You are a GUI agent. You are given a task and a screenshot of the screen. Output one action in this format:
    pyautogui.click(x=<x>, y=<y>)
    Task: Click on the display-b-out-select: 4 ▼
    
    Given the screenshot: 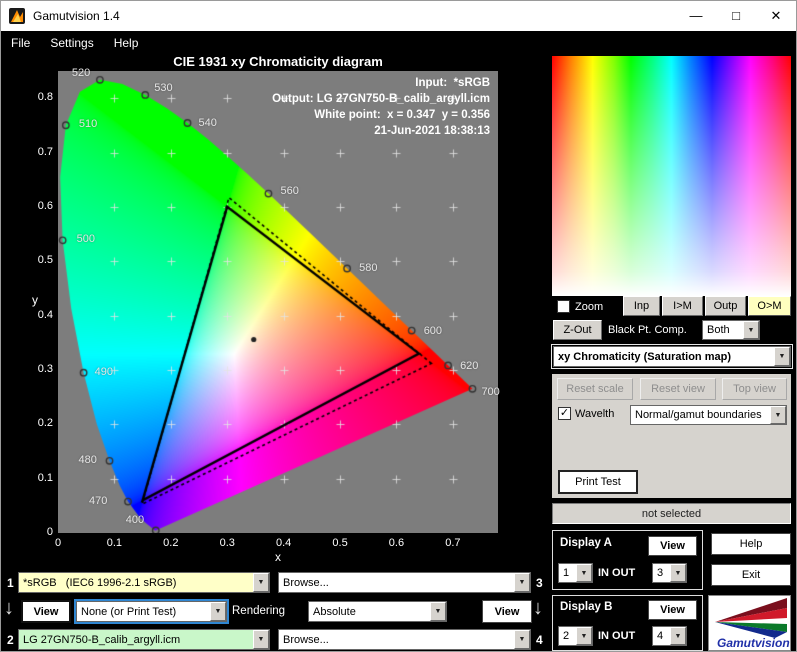 What is the action you would take?
    pyautogui.click(x=669, y=636)
    